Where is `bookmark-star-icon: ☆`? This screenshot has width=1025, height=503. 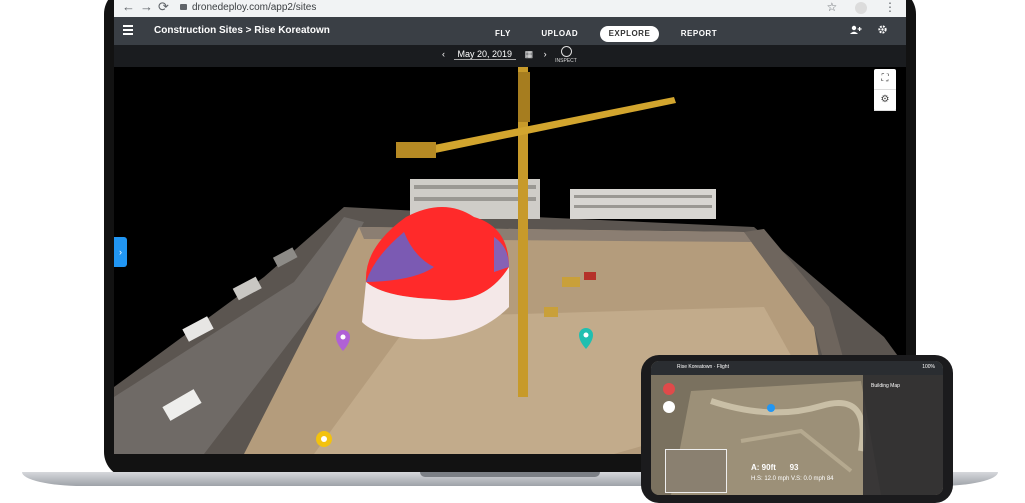 bookmark-star-icon: ☆ is located at coordinates (832, 7).